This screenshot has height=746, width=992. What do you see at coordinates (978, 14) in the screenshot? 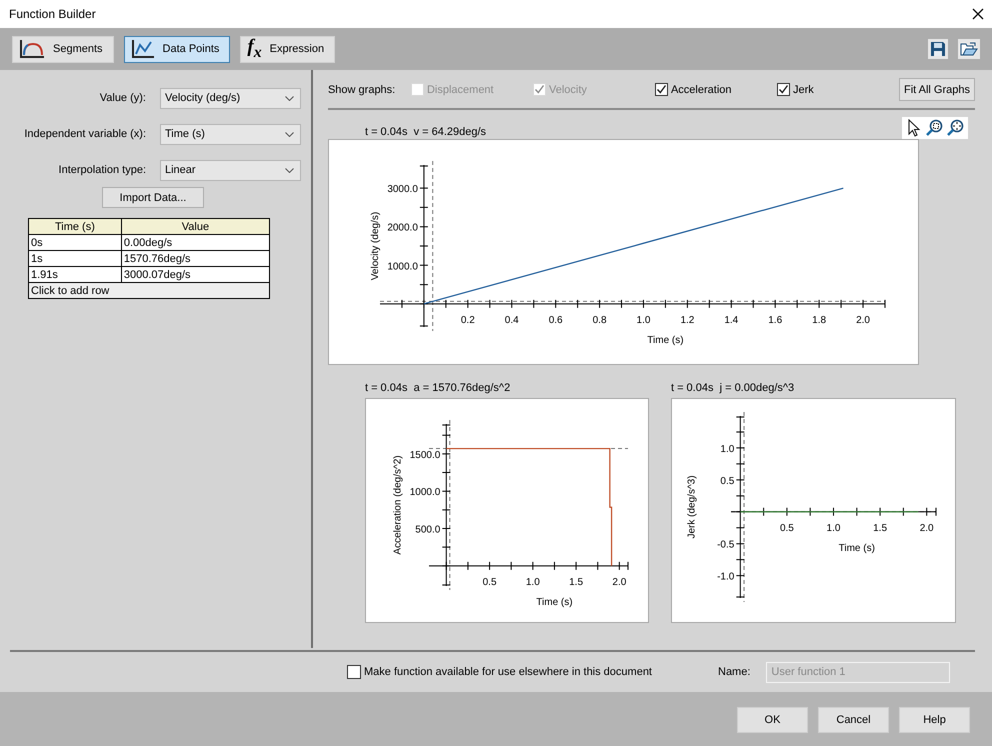
I see `close-icon` at bounding box center [978, 14].